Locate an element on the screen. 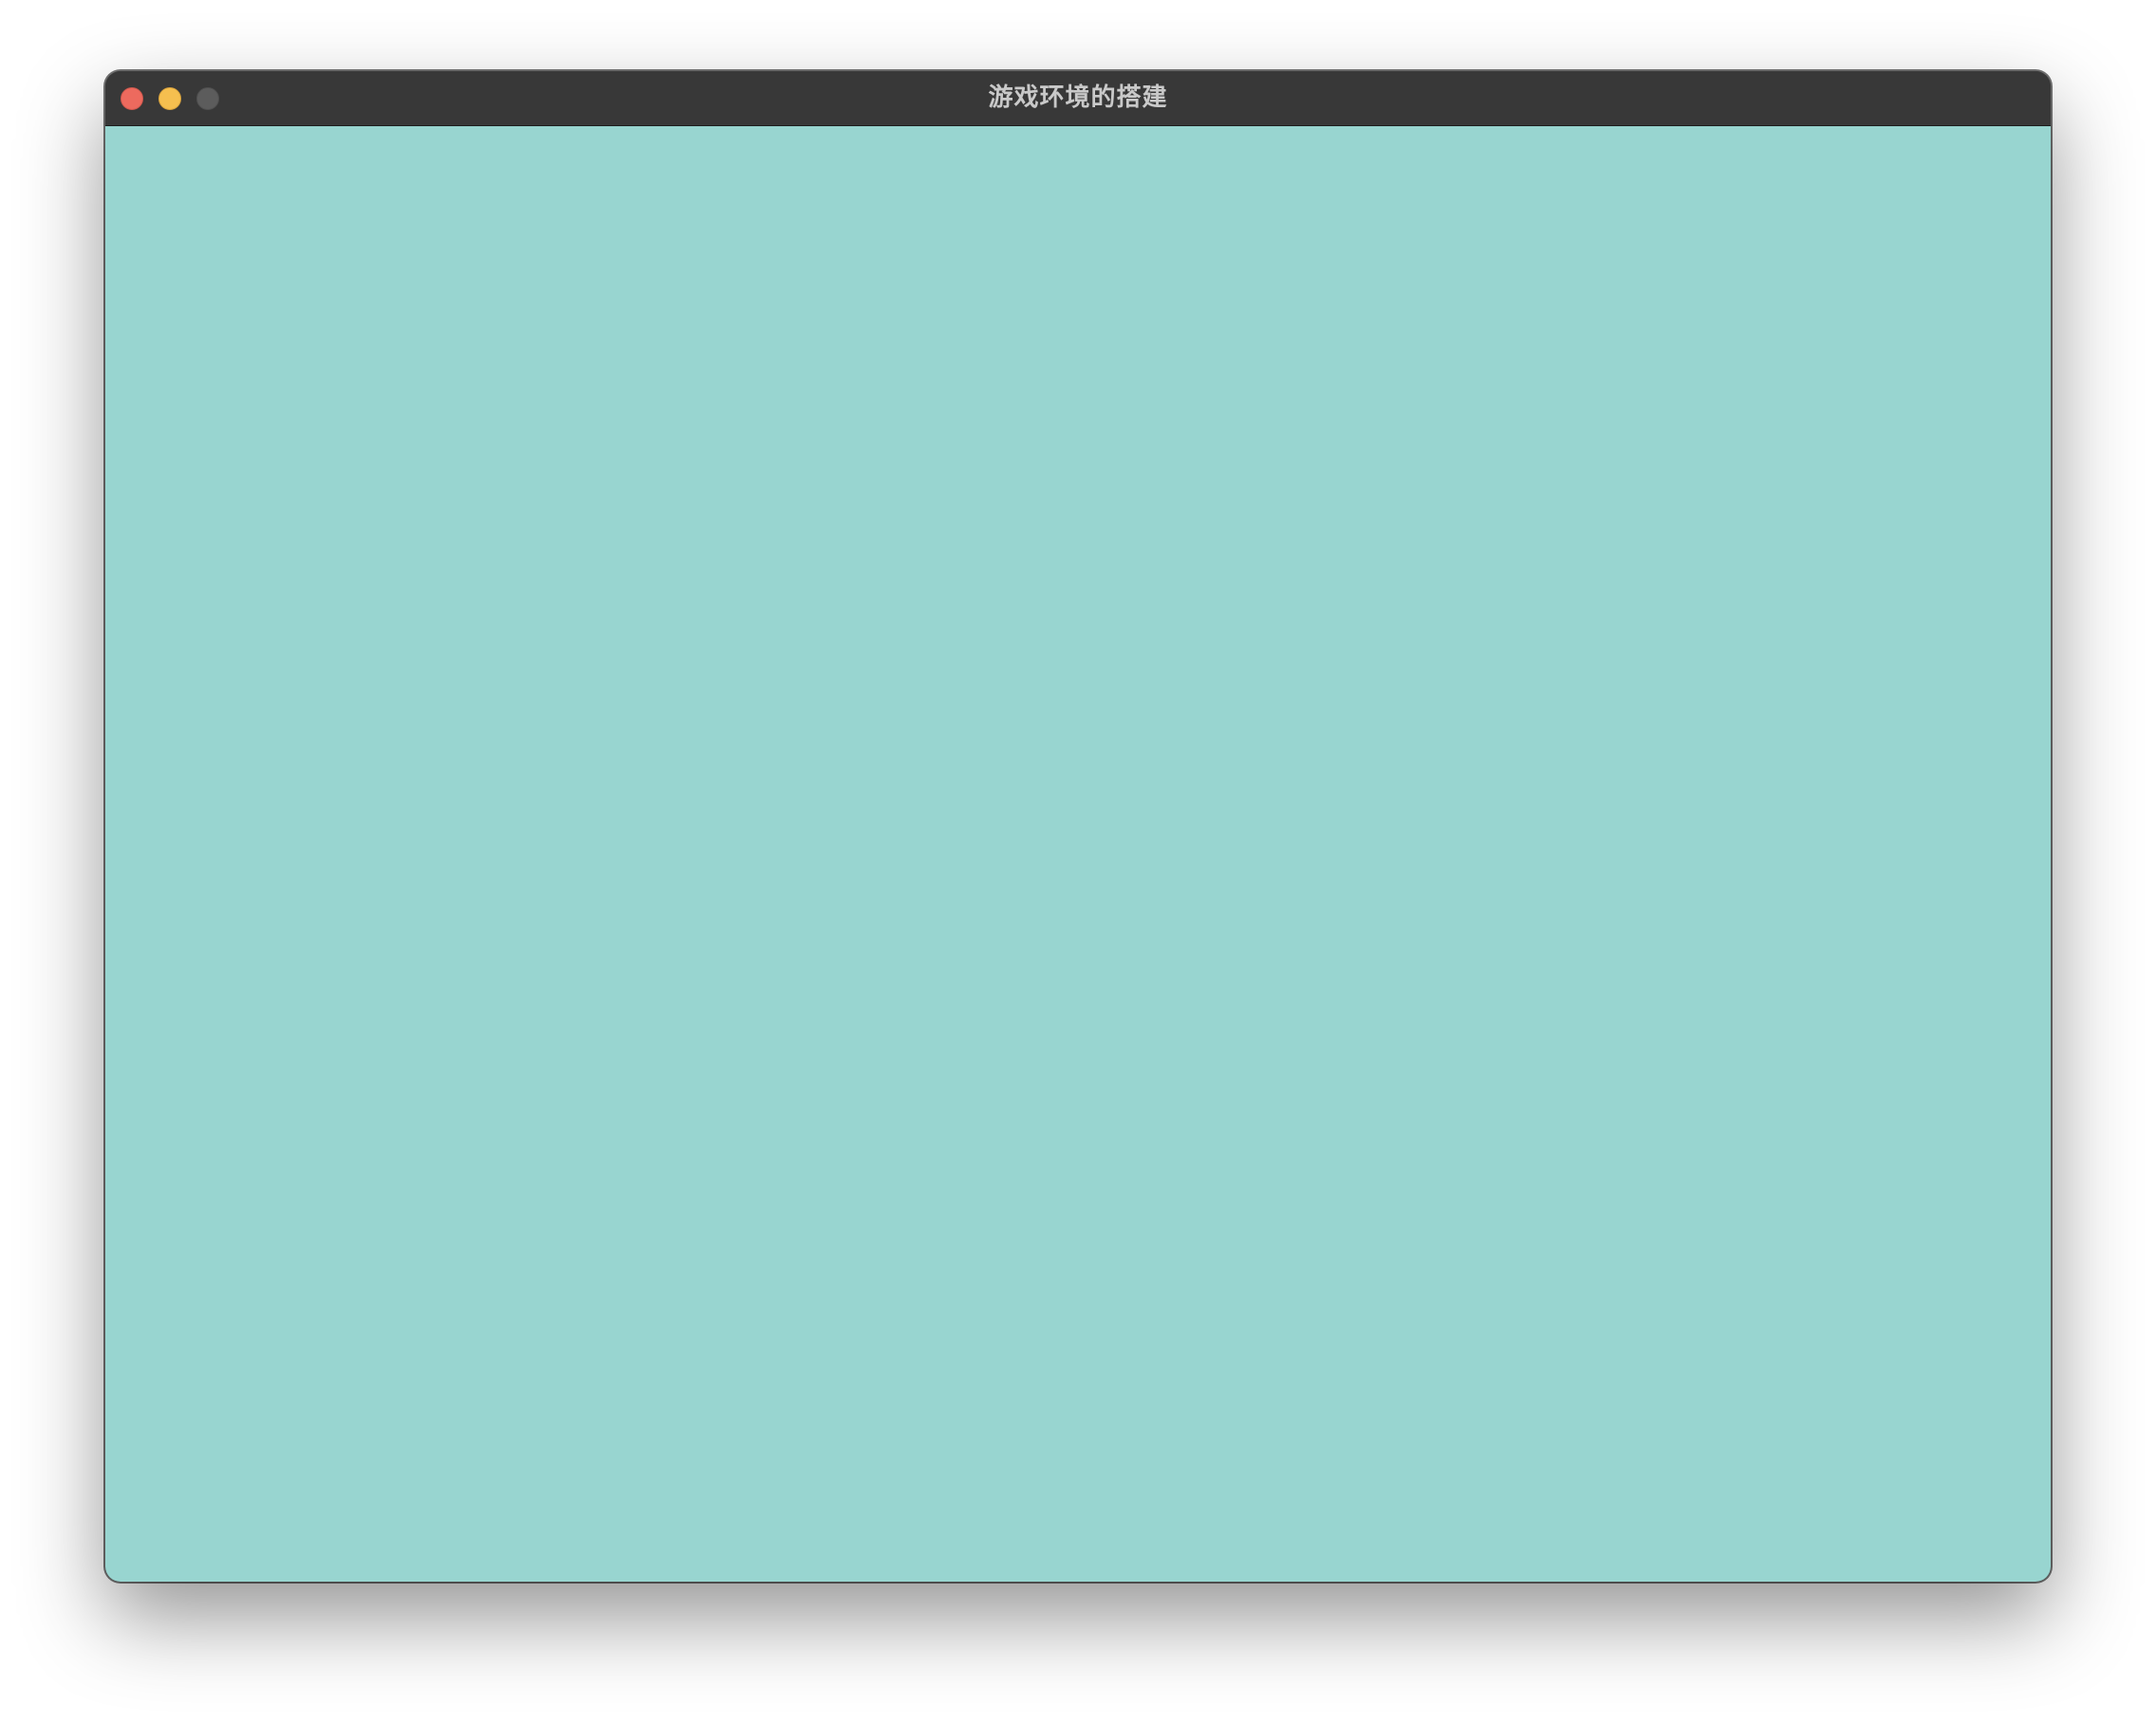  window-title: 游戏环境的搭建 is located at coordinates (1078, 97).